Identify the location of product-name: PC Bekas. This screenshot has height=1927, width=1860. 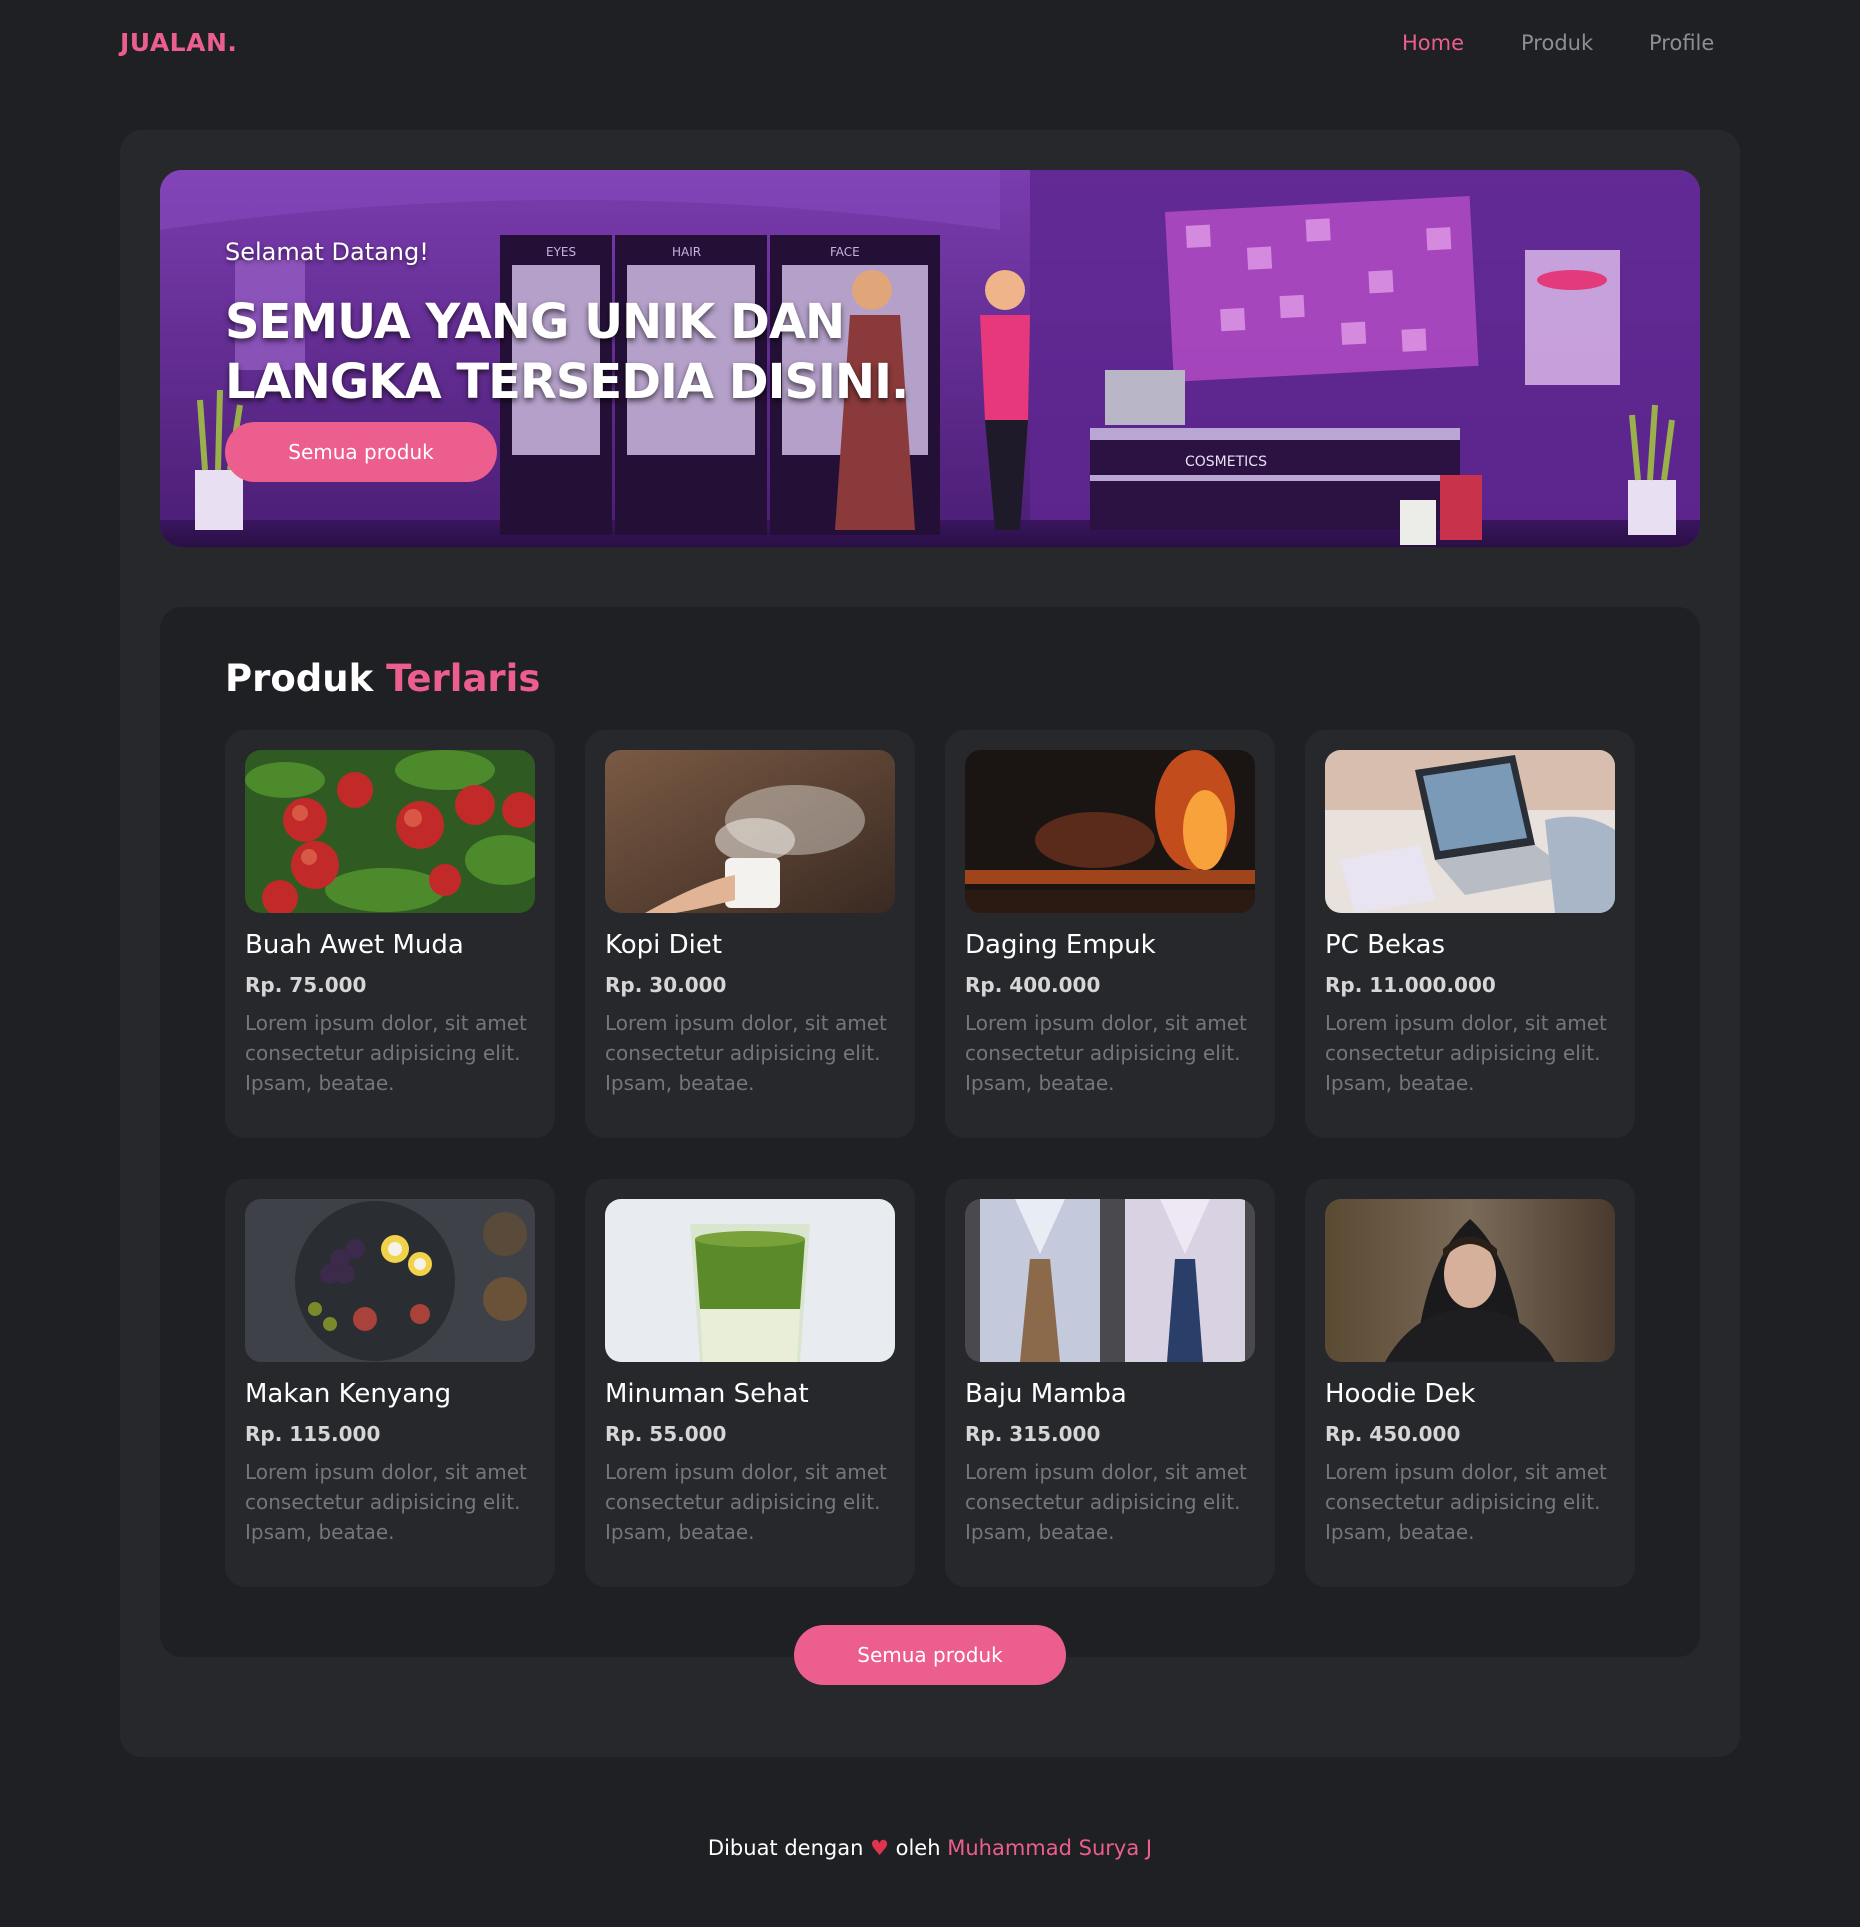
(1385, 945).